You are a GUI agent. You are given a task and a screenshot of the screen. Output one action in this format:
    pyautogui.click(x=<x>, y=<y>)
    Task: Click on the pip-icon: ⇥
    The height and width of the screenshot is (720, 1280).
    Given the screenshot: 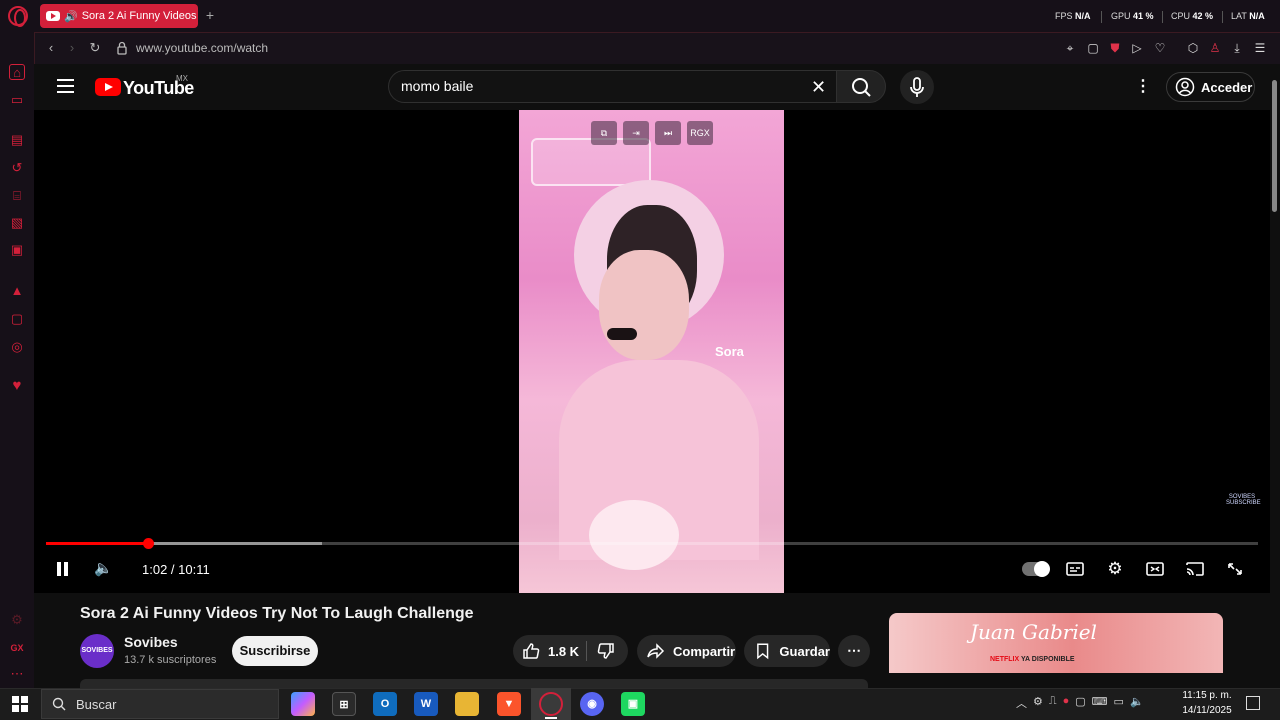 What is the action you would take?
    pyautogui.click(x=636, y=133)
    